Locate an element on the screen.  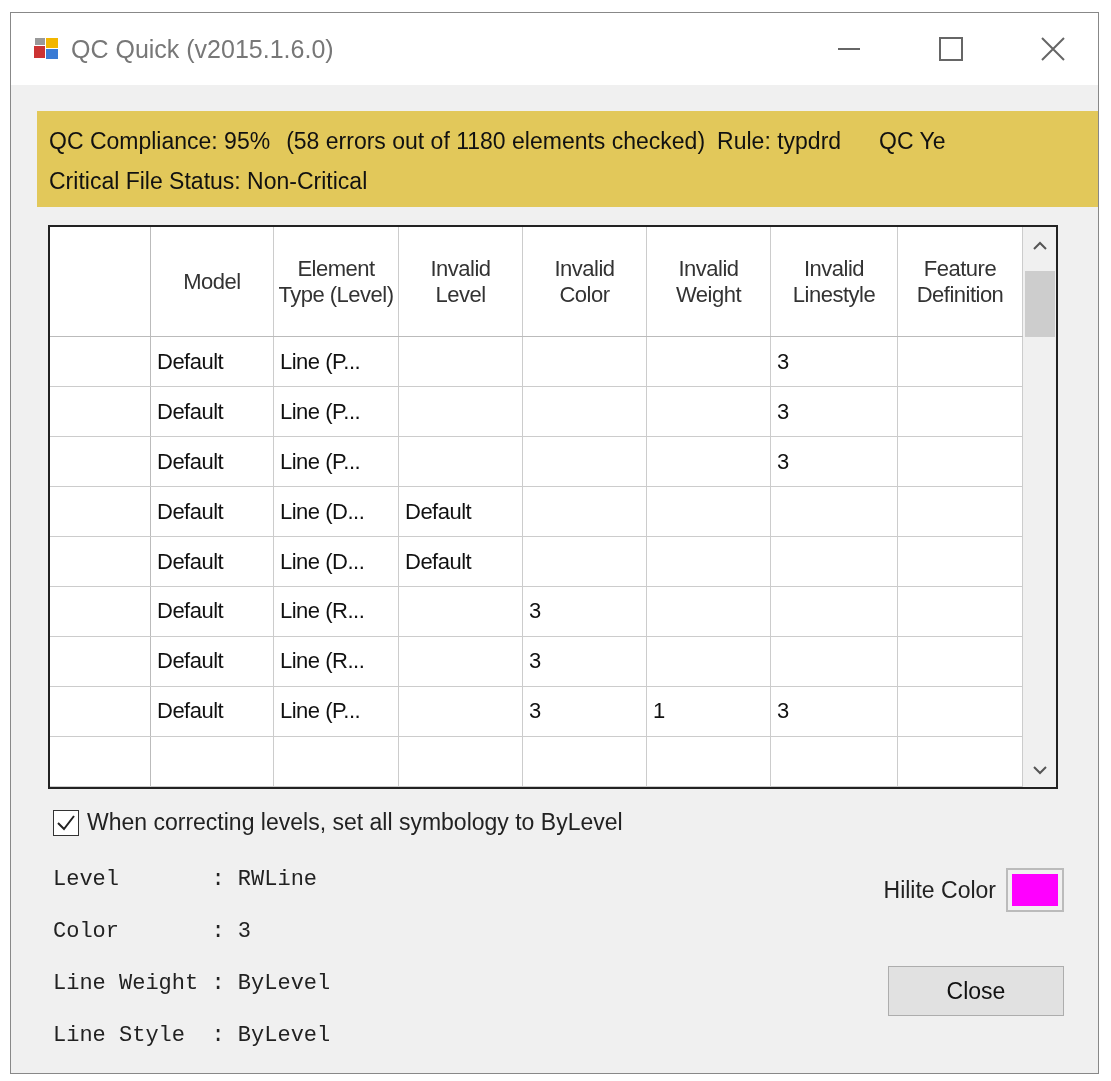
detail-line: Line Style : ByLevel is located at coordinates (192, 1035).